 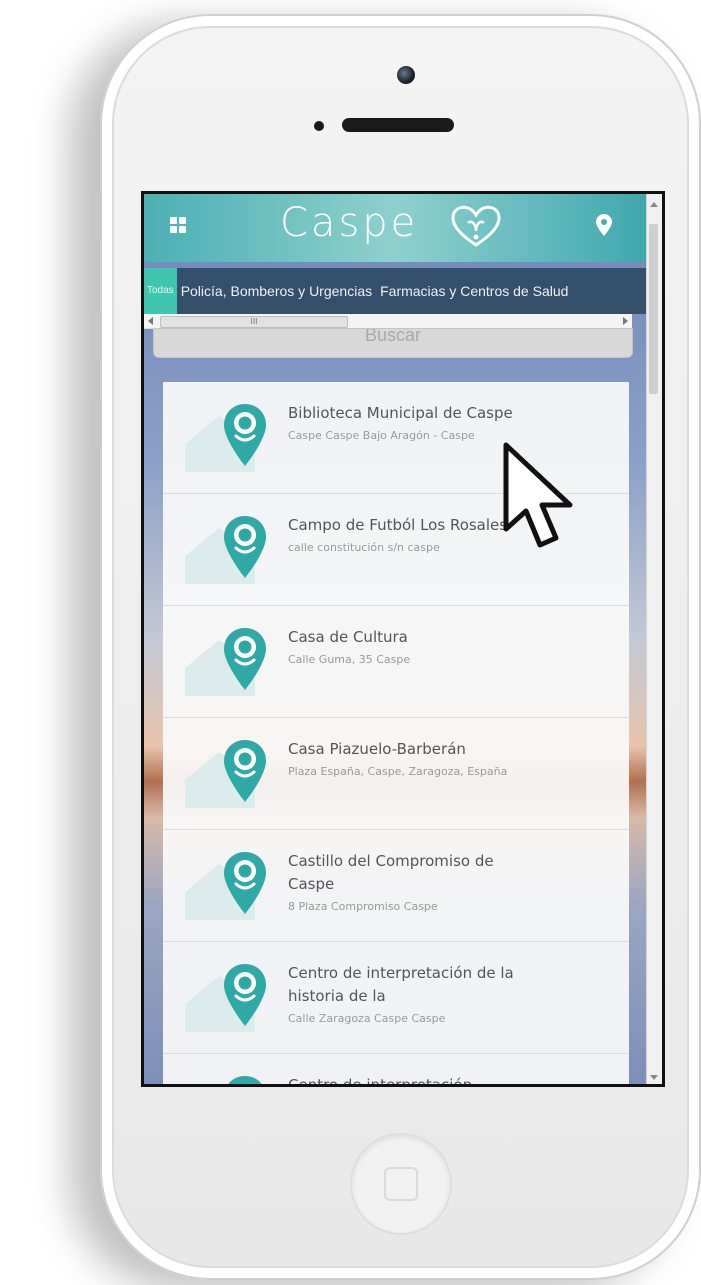 What do you see at coordinates (393, 343) in the screenshot?
I see `search-button: Buscar` at bounding box center [393, 343].